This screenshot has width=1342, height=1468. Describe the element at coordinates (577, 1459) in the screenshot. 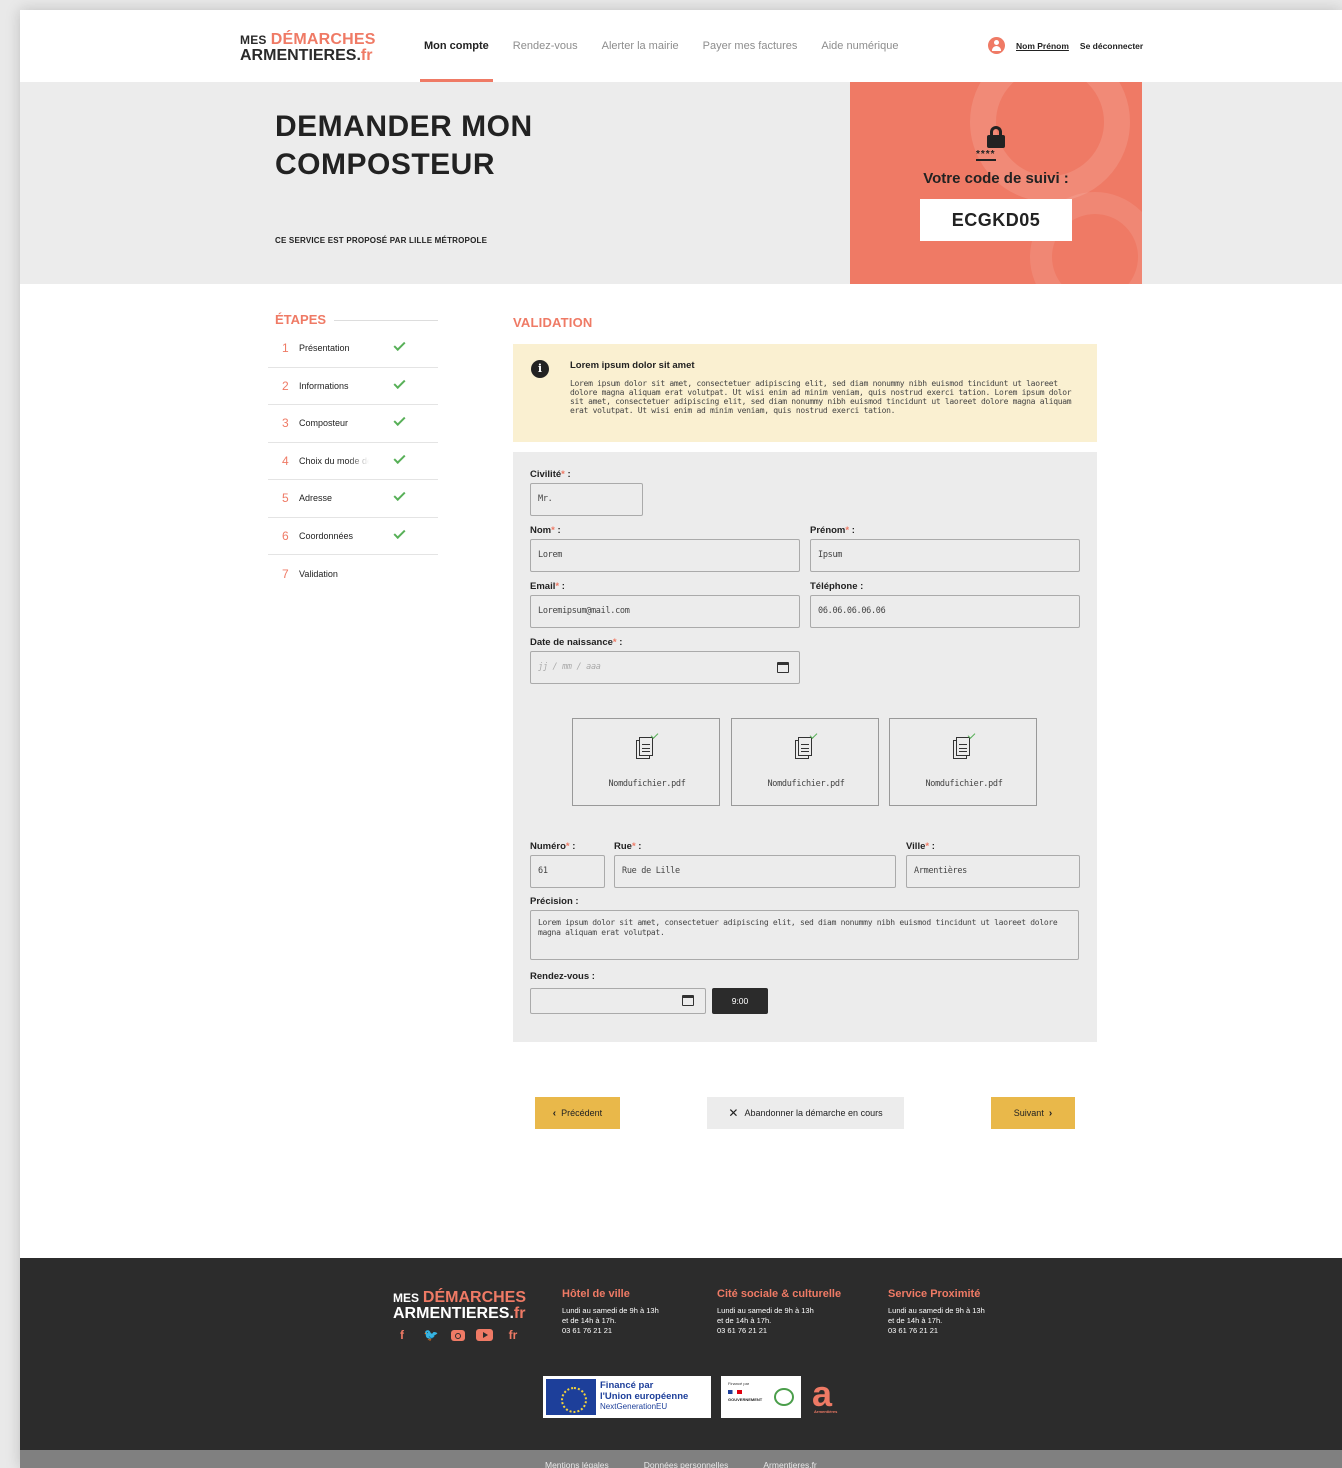

I see `mentions-legales-link: Mentions légales` at that location.